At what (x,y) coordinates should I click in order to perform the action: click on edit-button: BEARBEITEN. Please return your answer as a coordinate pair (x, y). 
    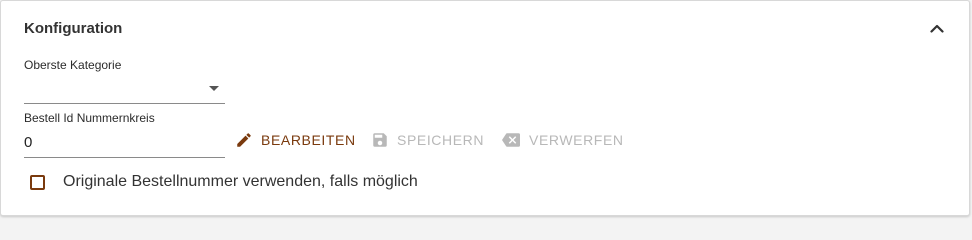
    Looking at the image, I should click on (295, 140).